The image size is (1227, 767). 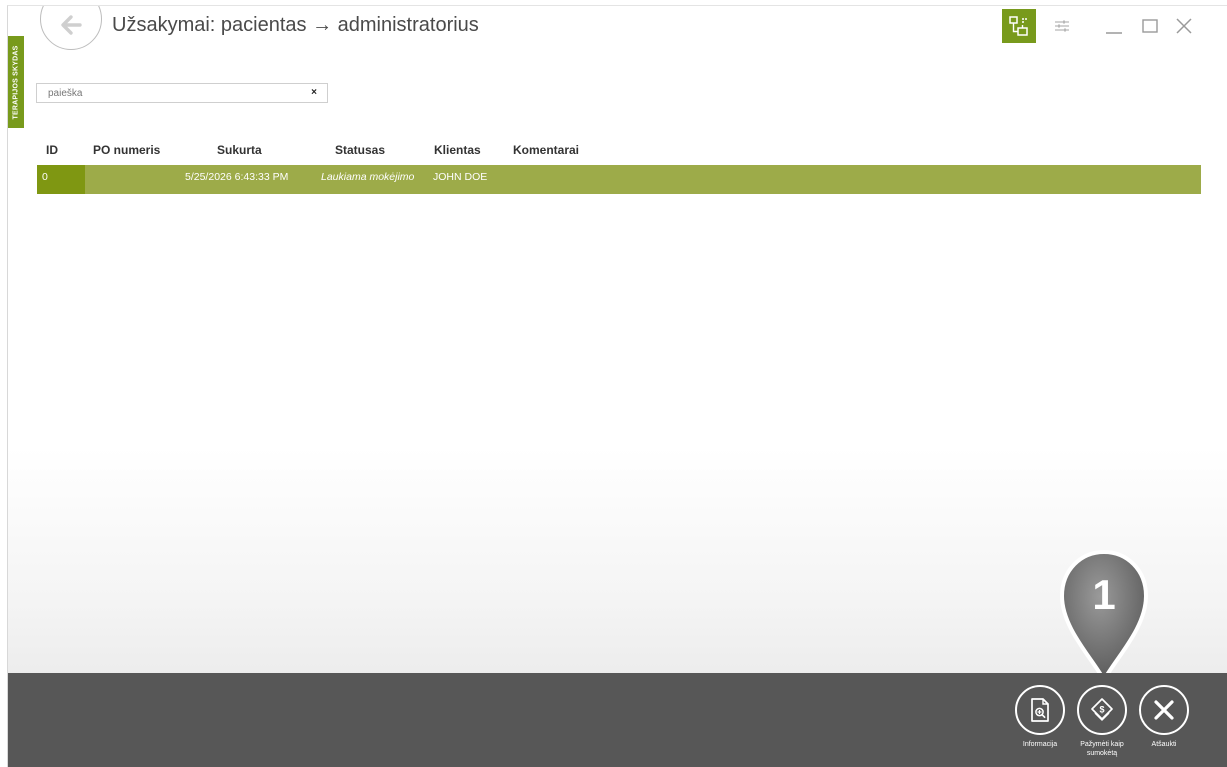 What do you see at coordinates (314, 93) in the screenshot?
I see `search-clear-button: ×` at bounding box center [314, 93].